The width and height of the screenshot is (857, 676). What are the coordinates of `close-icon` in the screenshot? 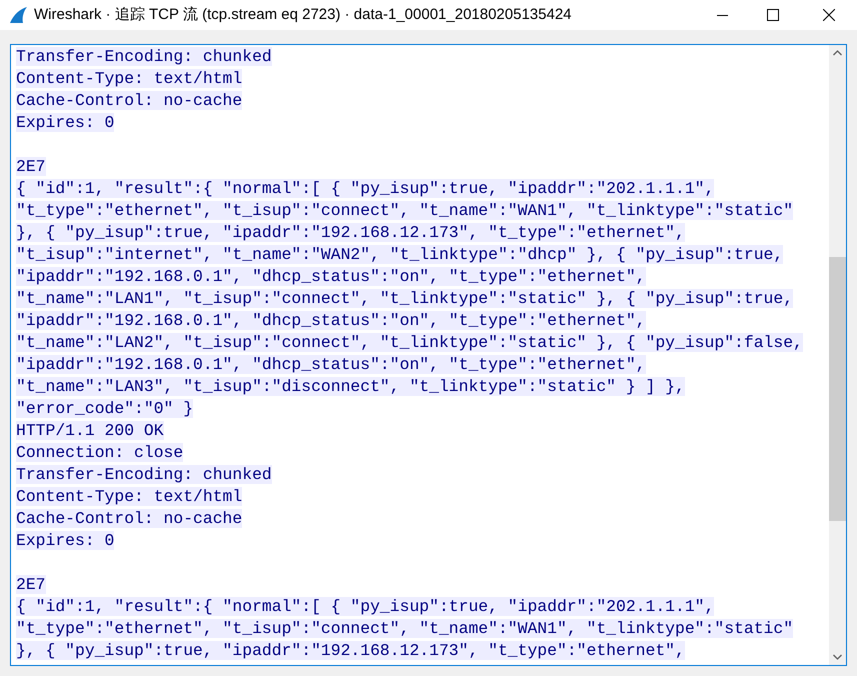 It's located at (829, 15).